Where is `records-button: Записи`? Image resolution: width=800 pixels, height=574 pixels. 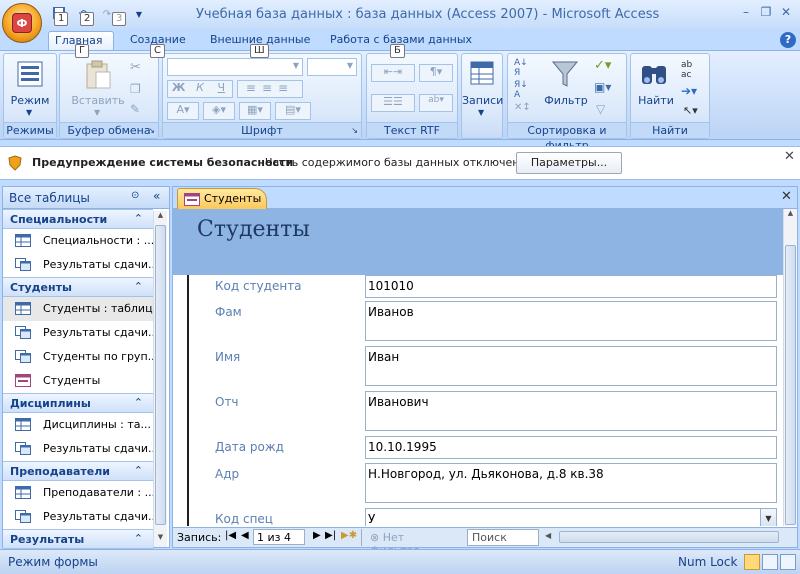
records-button: Записи is located at coordinates (482, 100).